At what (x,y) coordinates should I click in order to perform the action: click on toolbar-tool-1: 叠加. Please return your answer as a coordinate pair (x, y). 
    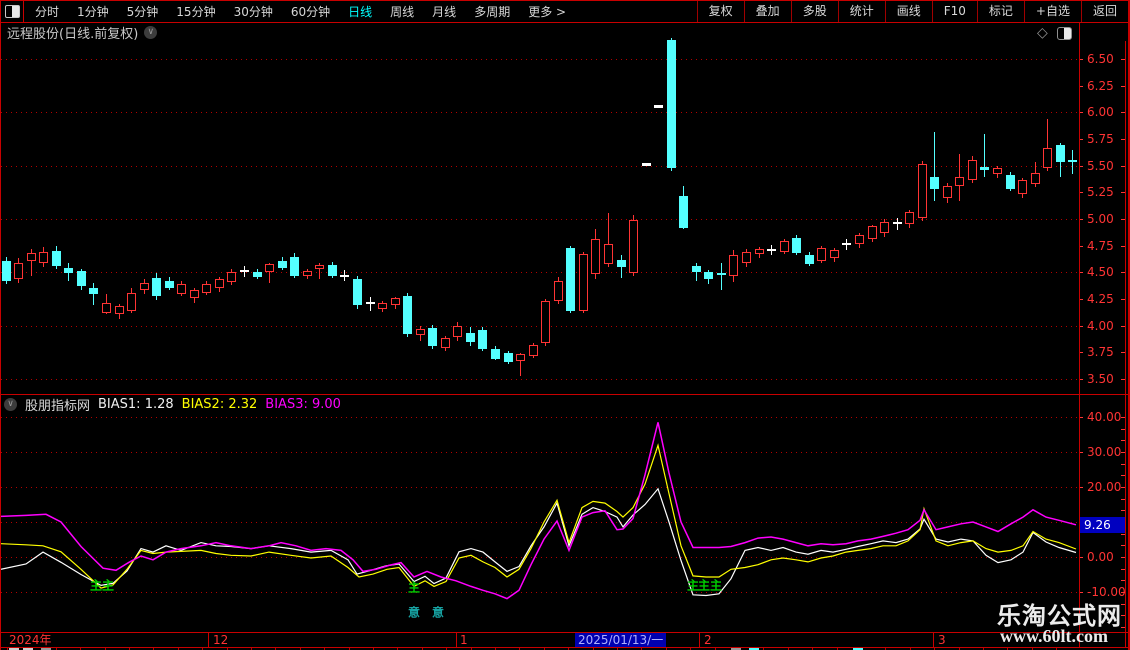
    Looking at the image, I should click on (767, 11).